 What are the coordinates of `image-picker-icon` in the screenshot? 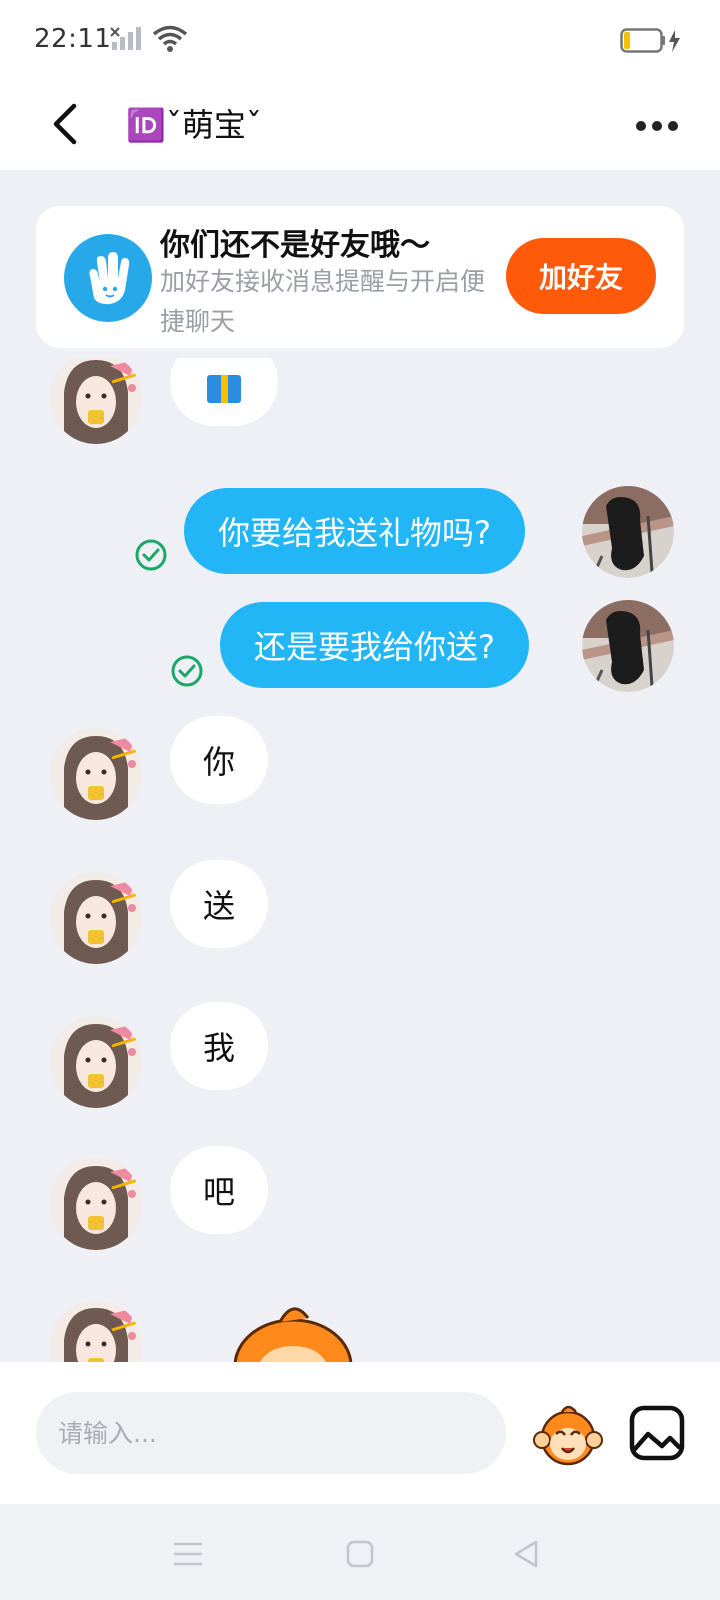 It's located at (657, 1433).